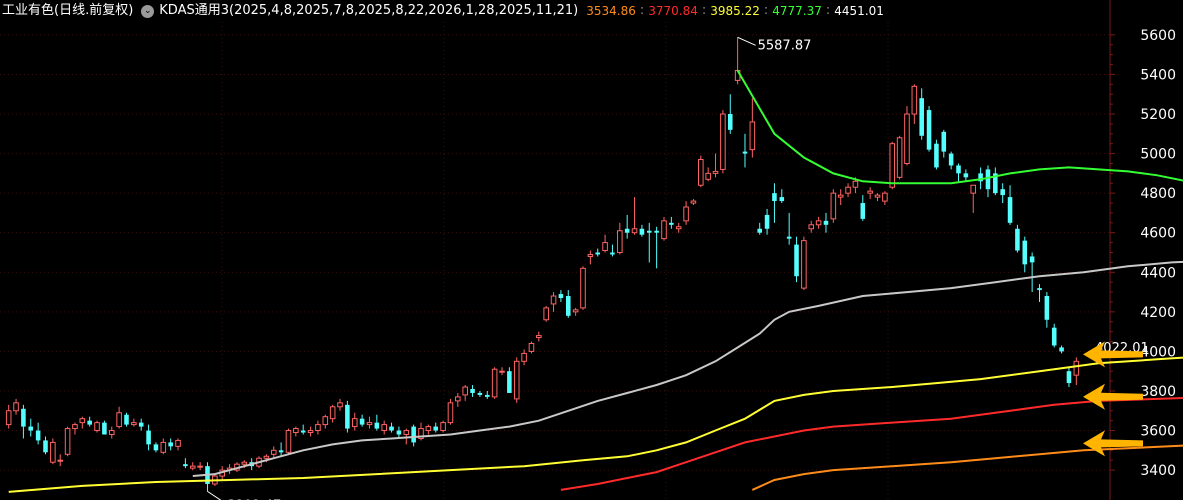 This screenshot has height=500, width=1183. What do you see at coordinates (1158, 234) in the screenshot?
I see `y-tick-label: 4600` at bounding box center [1158, 234].